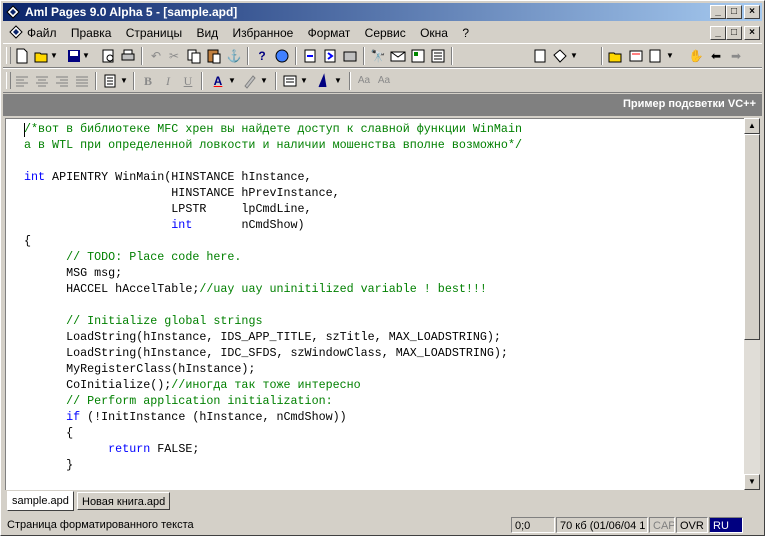 The width and height of the screenshot is (765, 536). I want to click on mdi-minimize-button: _, so click(718, 33).